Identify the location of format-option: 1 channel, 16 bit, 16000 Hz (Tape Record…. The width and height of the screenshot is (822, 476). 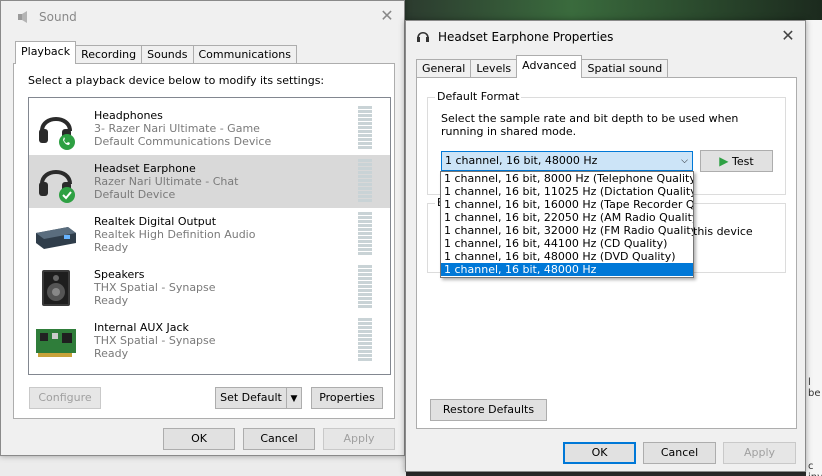
(567, 204).